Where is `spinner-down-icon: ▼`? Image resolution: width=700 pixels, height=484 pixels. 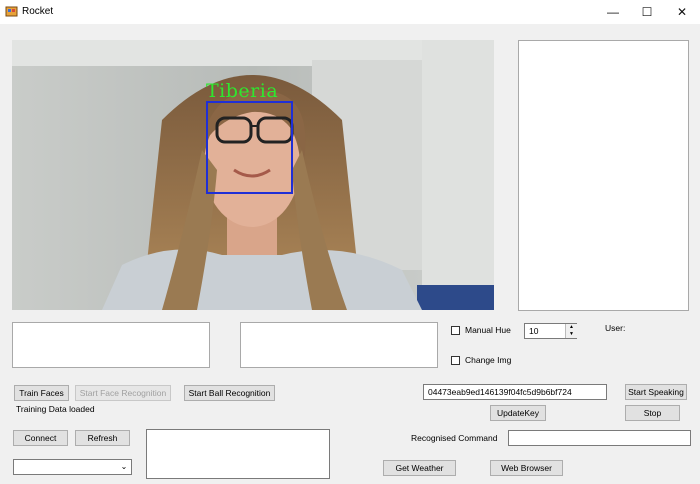
spinner-down-icon: ▼ is located at coordinates (571, 334).